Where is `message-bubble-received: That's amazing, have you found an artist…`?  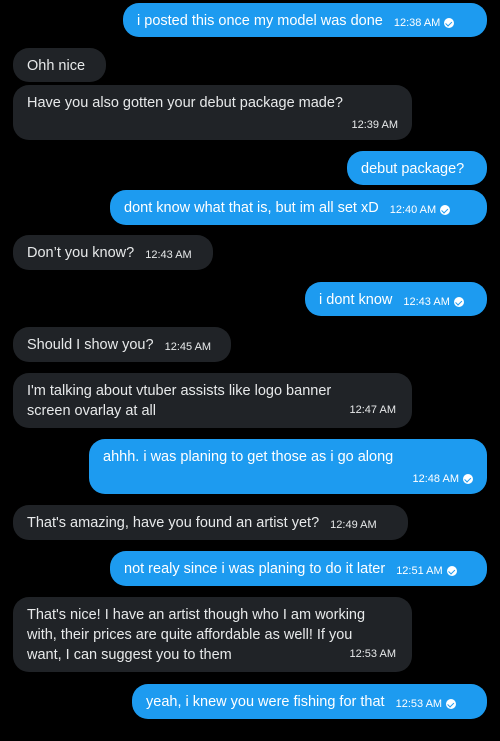
message-bubble-received: That's amazing, have you found an artist… is located at coordinates (210, 522).